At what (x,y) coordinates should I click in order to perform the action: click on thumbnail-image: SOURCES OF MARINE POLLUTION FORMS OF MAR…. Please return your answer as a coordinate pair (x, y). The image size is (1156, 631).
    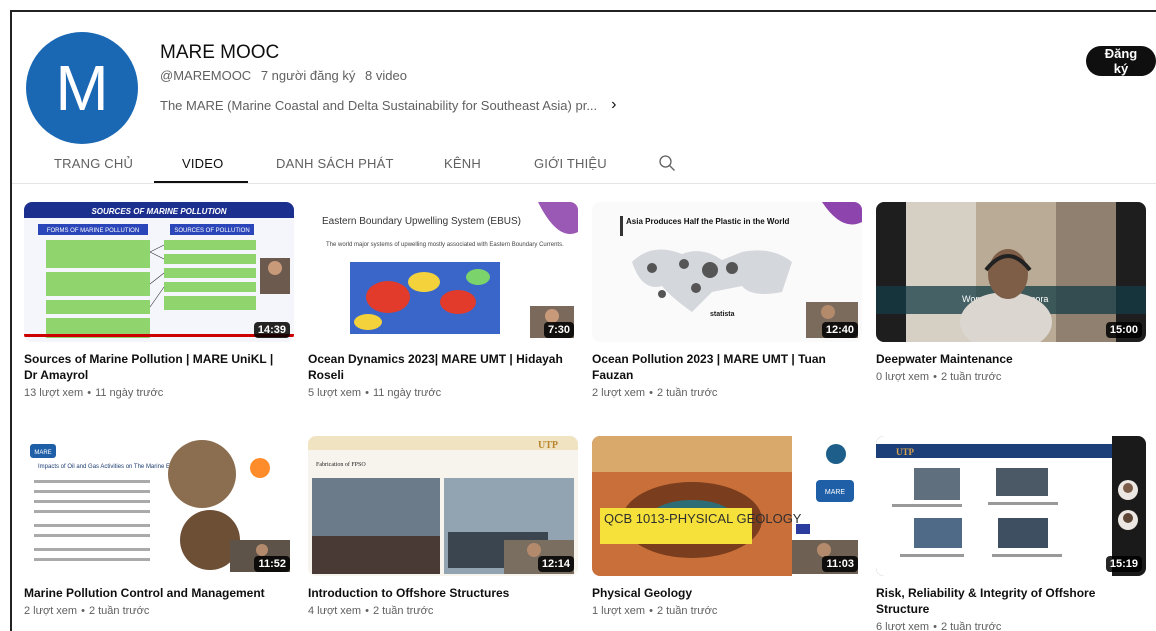
    Looking at the image, I should click on (159, 272).